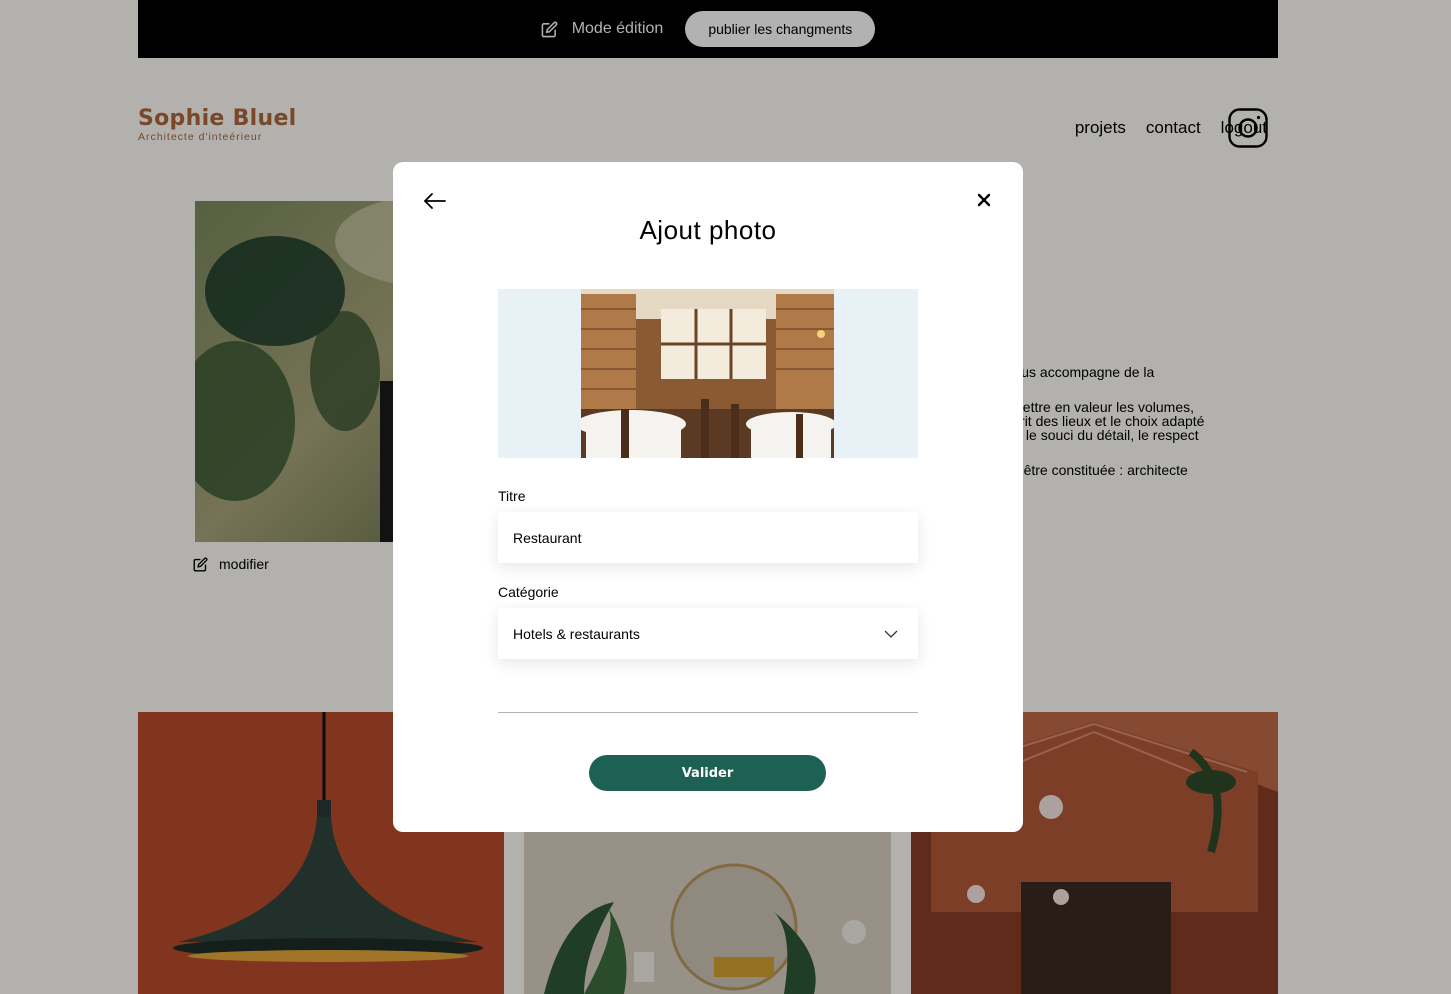  I want to click on category-select-value: Hotels & restaurants, so click(576, 633).